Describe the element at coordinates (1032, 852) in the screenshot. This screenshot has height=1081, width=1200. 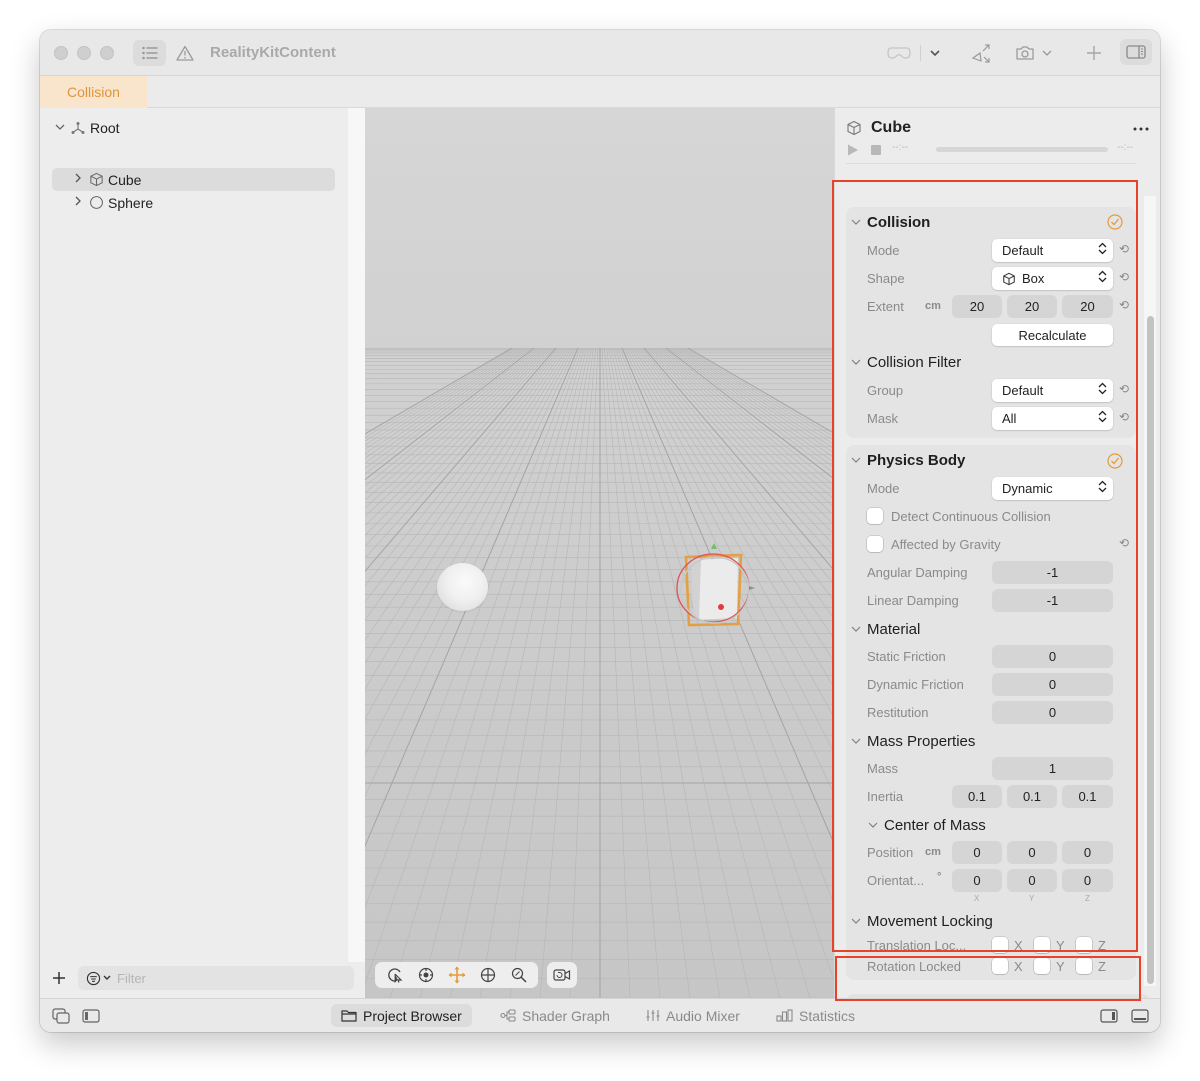
I see `position-y-field: 0` at that location.